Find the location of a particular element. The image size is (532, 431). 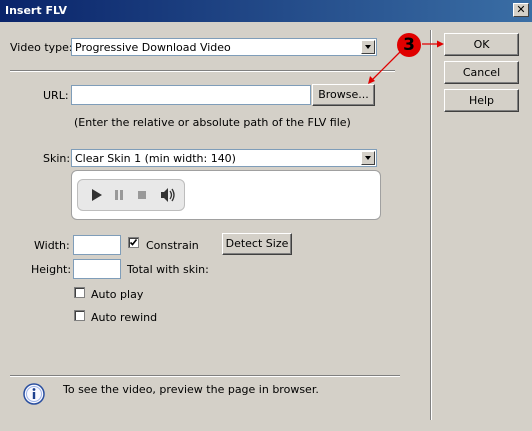

height-input is located at coordinates (97, 269).